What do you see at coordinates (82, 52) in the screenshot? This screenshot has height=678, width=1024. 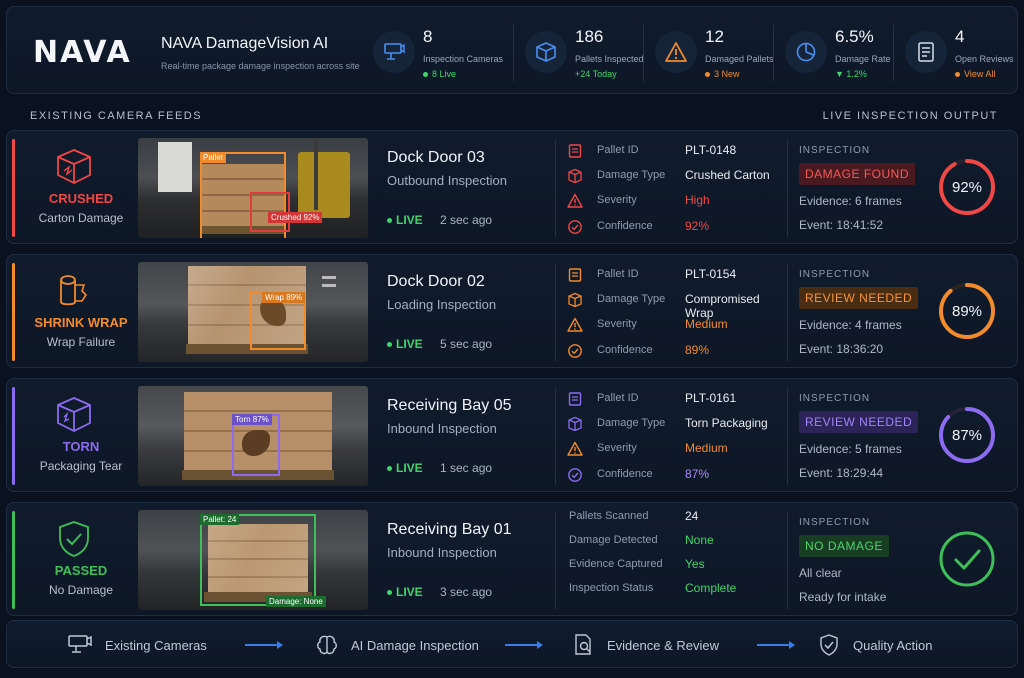 I see `nava-logo: NAVA` at bounding box center [82, 52].